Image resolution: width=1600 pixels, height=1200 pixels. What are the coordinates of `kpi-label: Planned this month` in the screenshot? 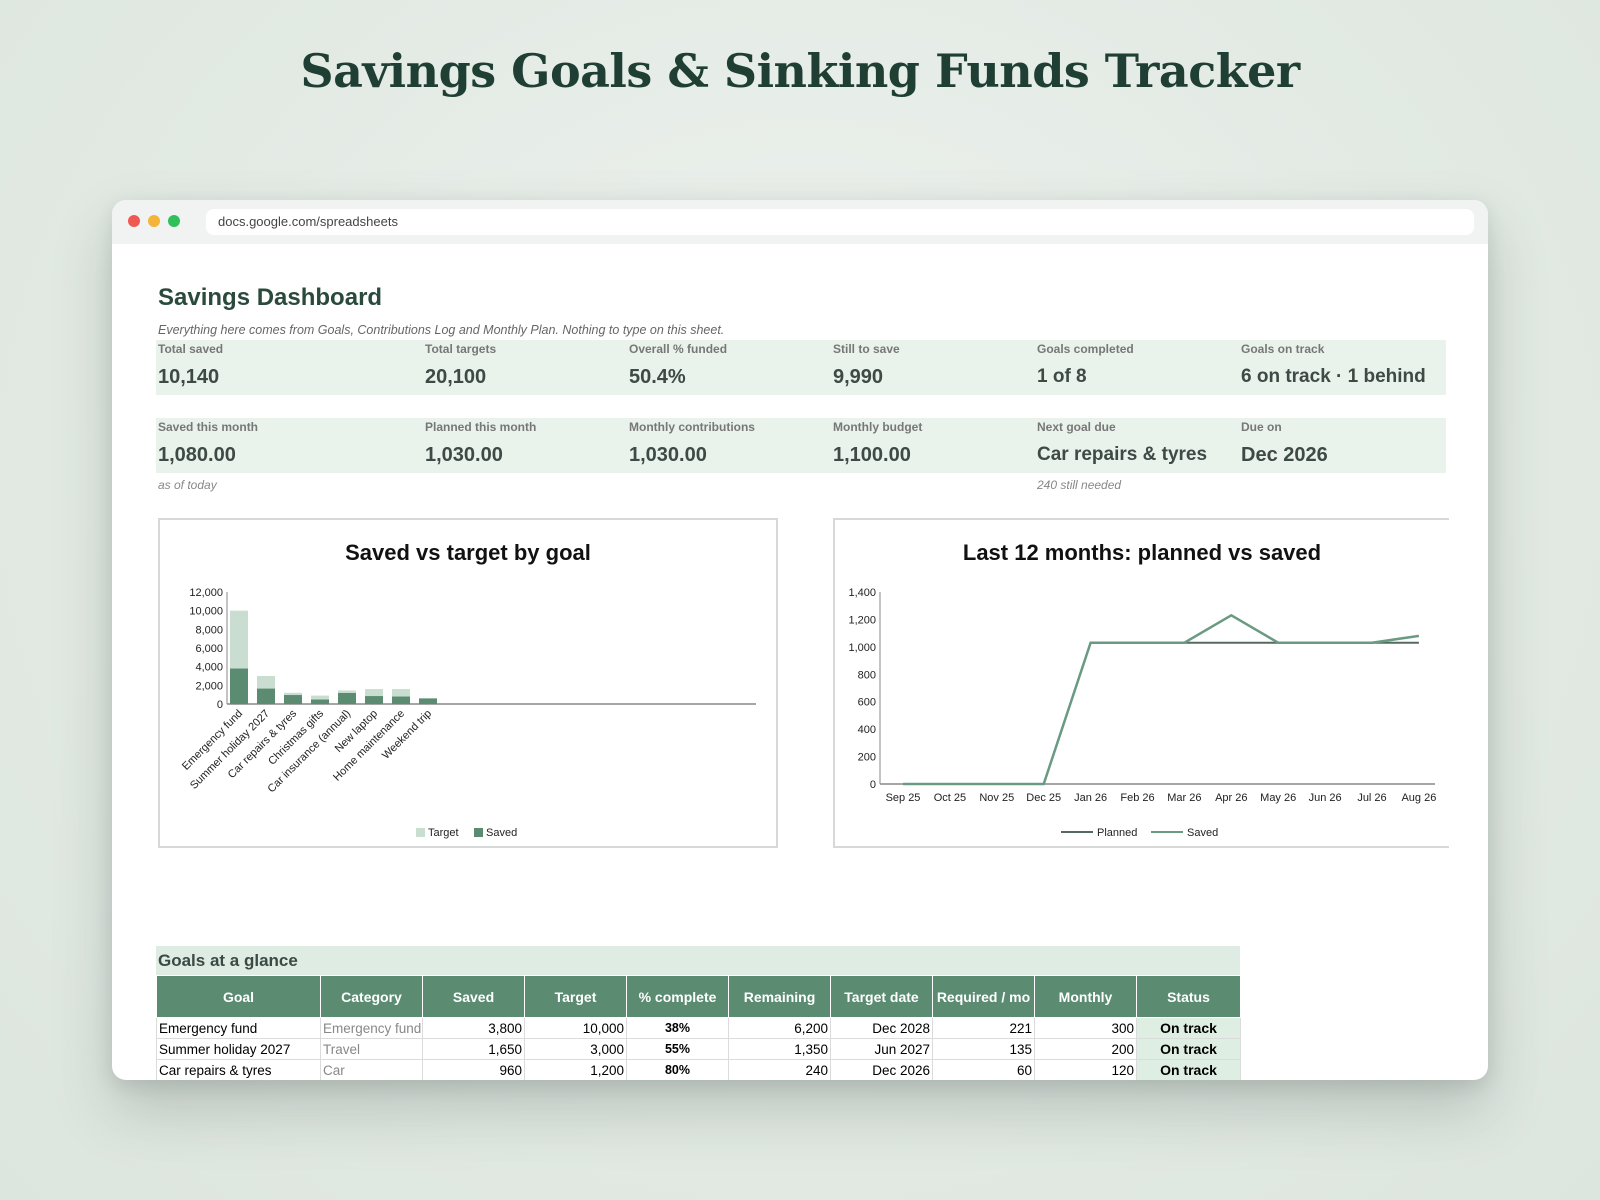 It's located at (481, 427).